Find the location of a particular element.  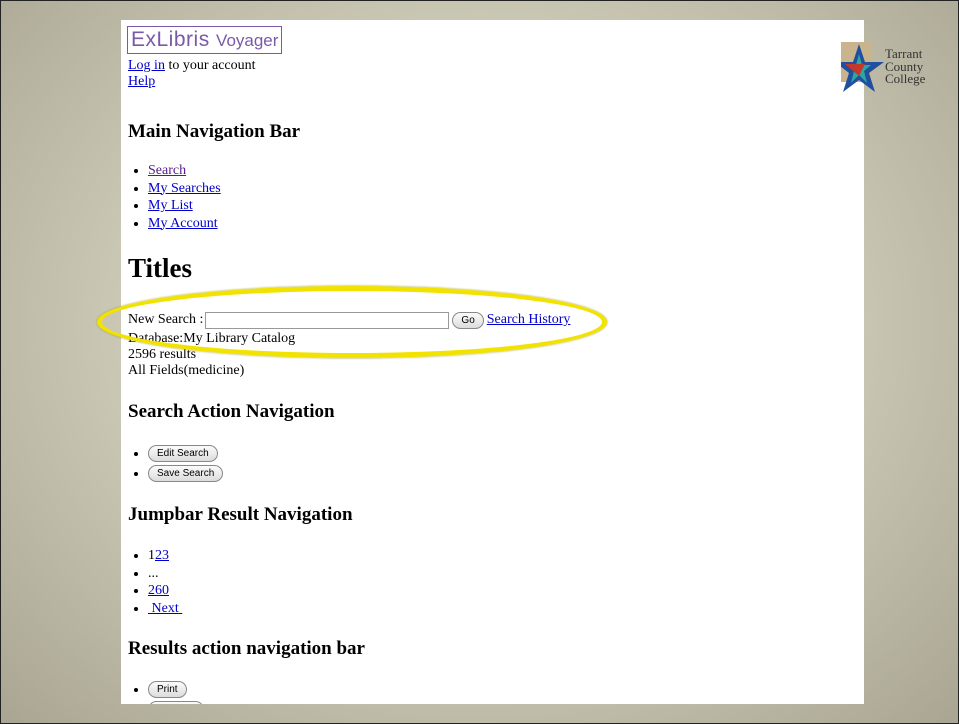

jumpbar-pages: 123 is located at coordinates (165, 556).